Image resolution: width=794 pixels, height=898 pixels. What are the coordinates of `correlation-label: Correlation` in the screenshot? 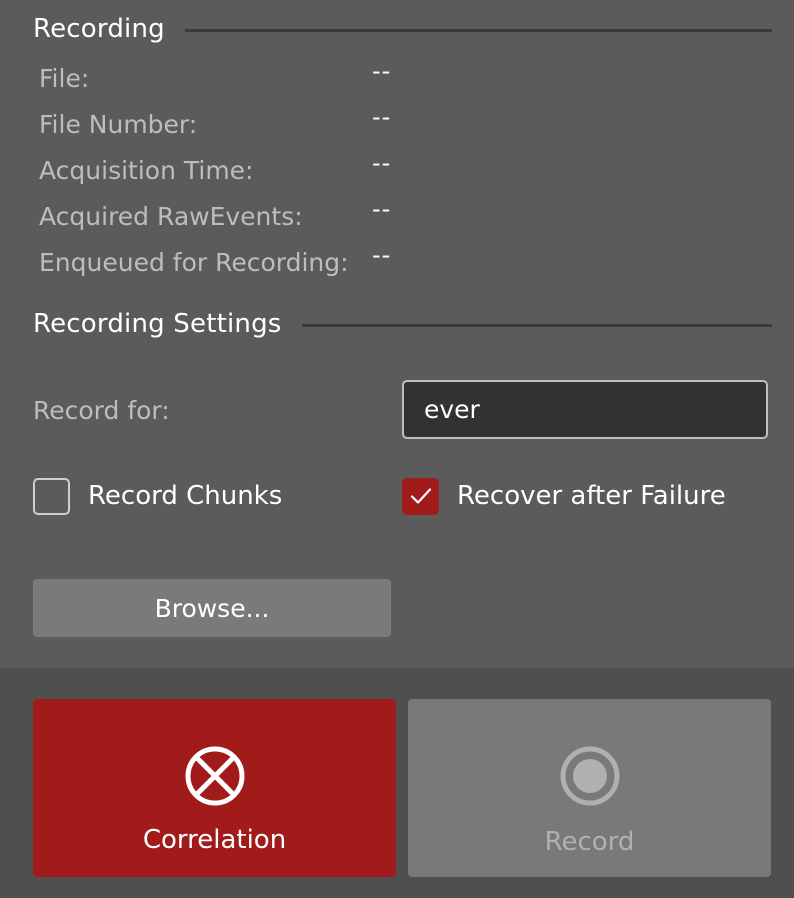 It's located at (214, 840).